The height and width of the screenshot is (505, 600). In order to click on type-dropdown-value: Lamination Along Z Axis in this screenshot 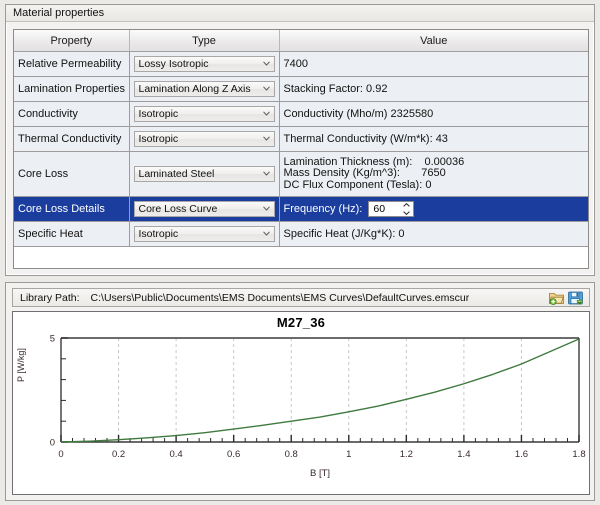, I will do `click(194, 89)`.